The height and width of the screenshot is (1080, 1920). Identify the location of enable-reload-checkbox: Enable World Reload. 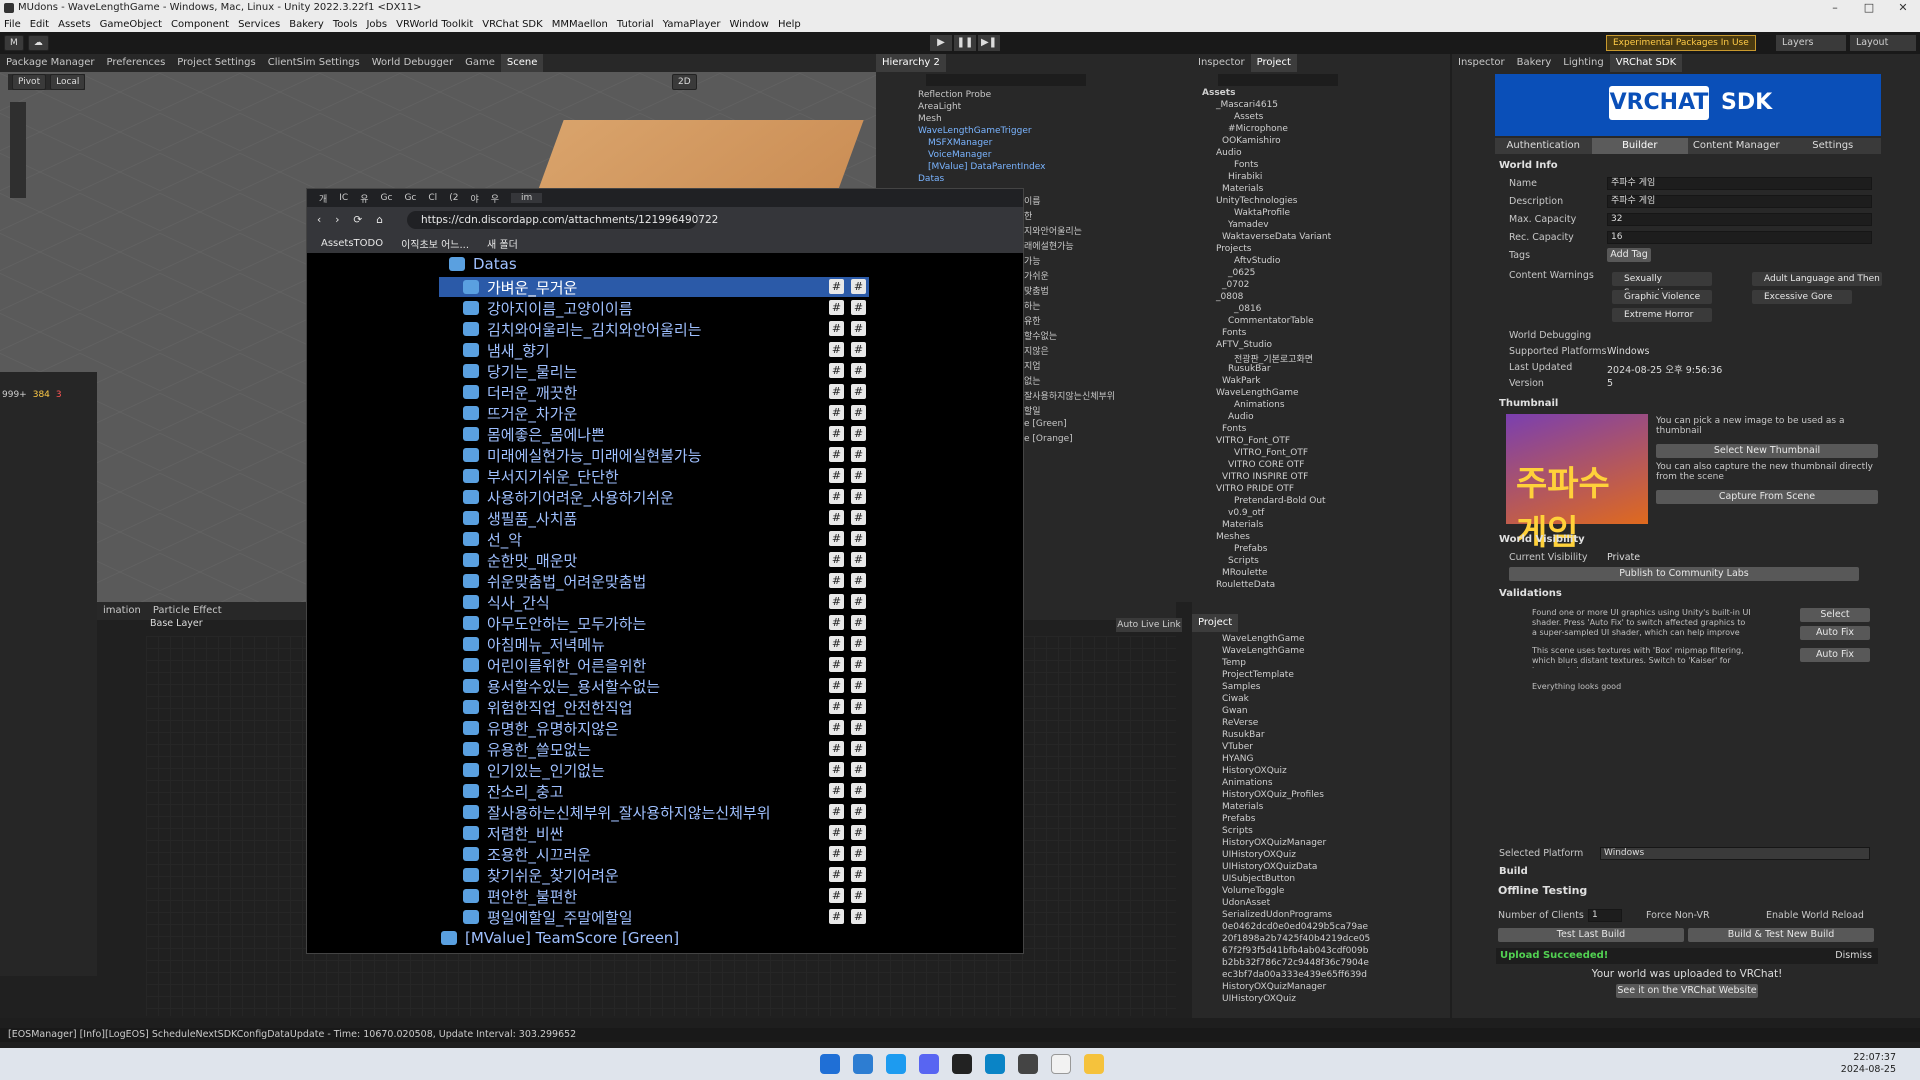
(1815, 915).